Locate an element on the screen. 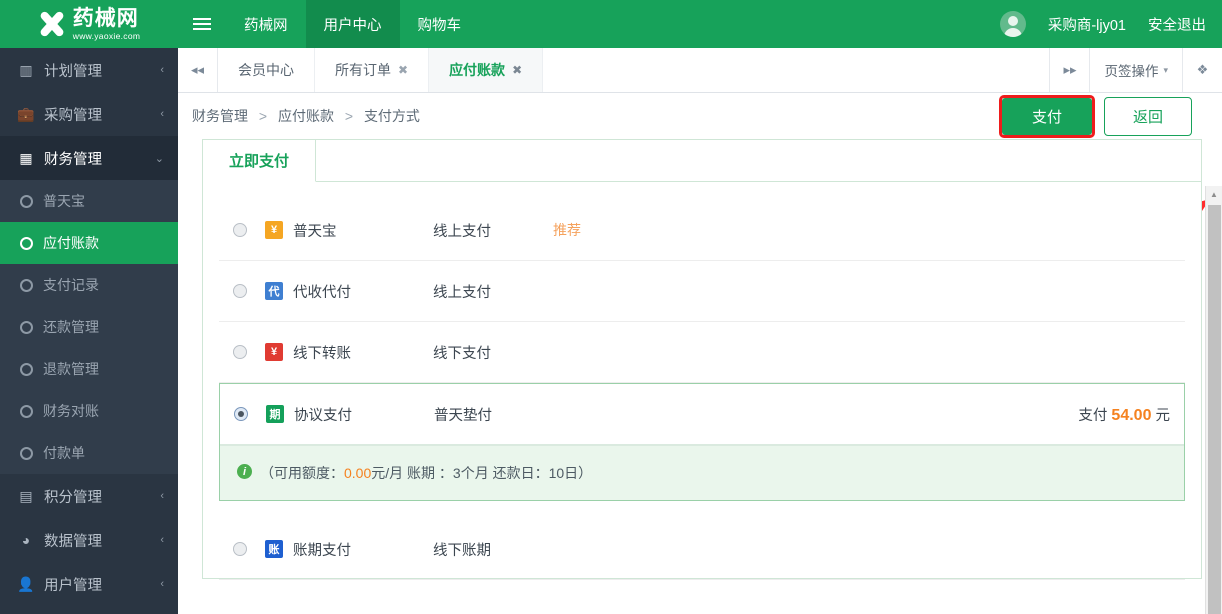 The width and height of the screenshot is (1222, 614). sidebar-subitem-refund: 退款管理 is located at coordinates (89, 369).